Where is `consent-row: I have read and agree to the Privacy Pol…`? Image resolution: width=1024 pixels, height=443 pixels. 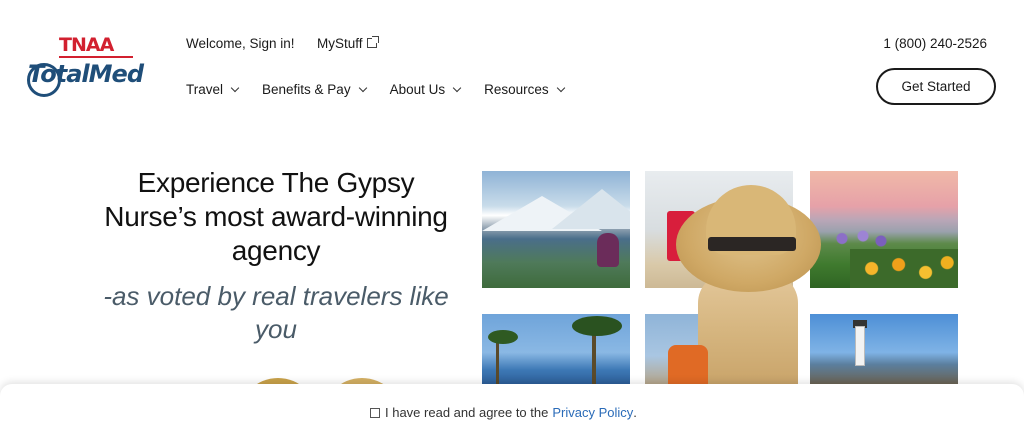 consent-row: I have read and agree to the Privacy Pol… is located at coordinates (503, 412).